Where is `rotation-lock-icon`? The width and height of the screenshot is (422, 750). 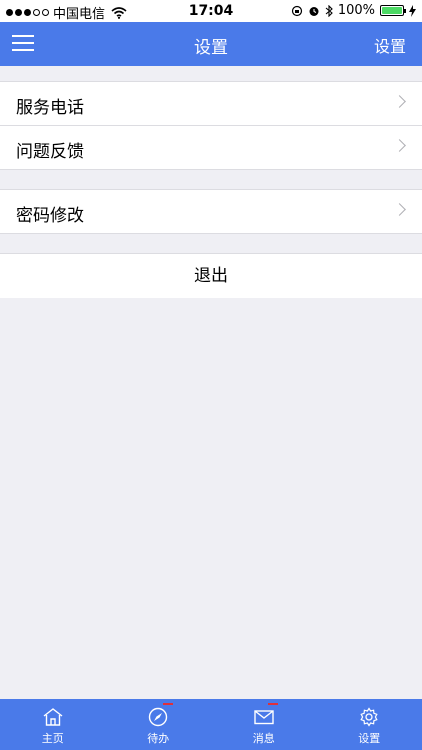 rotation-lock-icon is located at coordinates (296, 10).